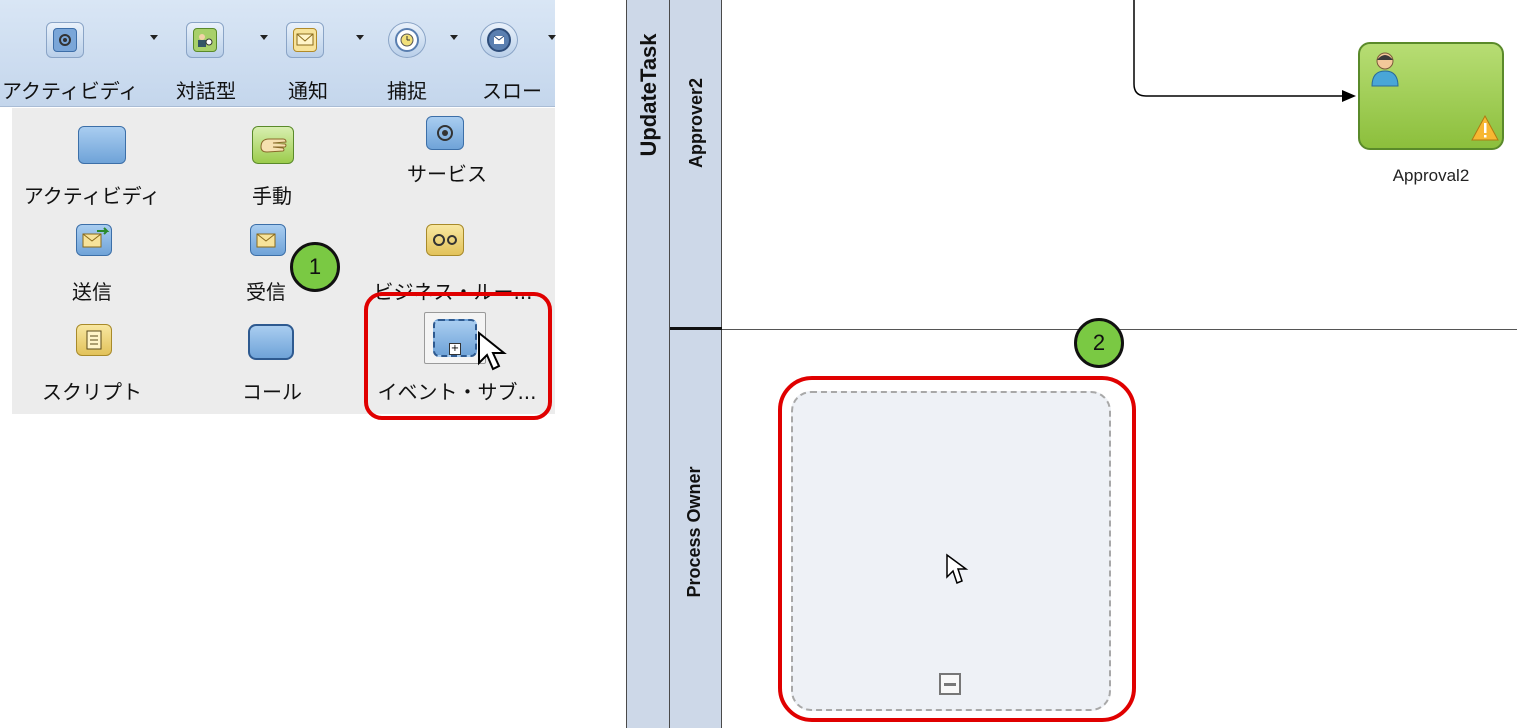 The width and height of the screenshot is (1517, 728). What do you see at coordinates (458, 356) in the screenshot?
I see `highlight-box-palette` at bounding box center [458, 356].